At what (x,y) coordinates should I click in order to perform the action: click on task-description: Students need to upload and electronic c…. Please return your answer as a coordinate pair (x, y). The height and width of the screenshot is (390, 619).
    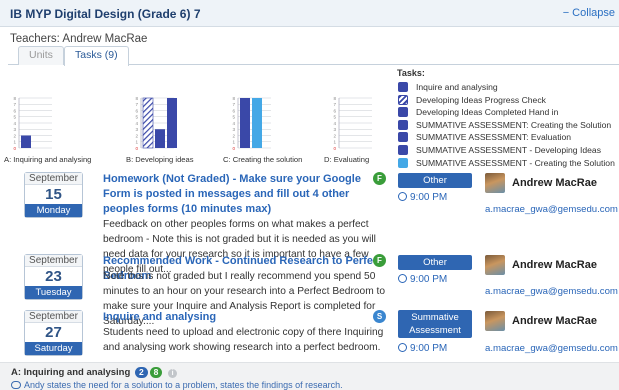
    Looking at the image, I should click on (243, 340).